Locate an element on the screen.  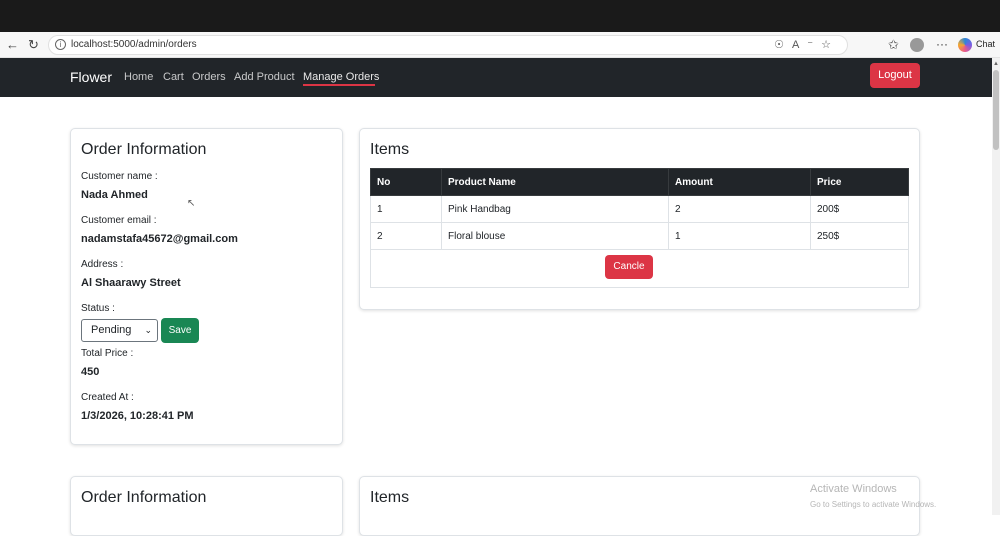
table-header-row: No Product Name Amount Price is located at coordinates (639, 182).